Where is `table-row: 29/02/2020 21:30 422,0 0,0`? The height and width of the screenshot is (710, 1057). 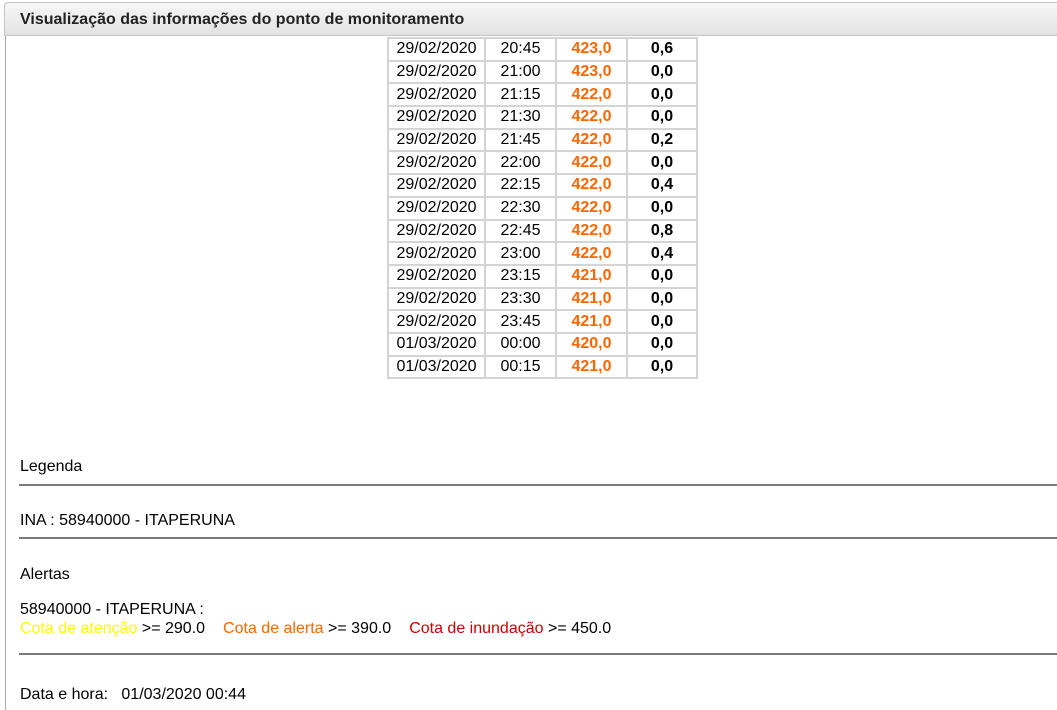 table-row: 29/02/2020 21:30 422,0 0,0 is located at coordinates (542, 117).